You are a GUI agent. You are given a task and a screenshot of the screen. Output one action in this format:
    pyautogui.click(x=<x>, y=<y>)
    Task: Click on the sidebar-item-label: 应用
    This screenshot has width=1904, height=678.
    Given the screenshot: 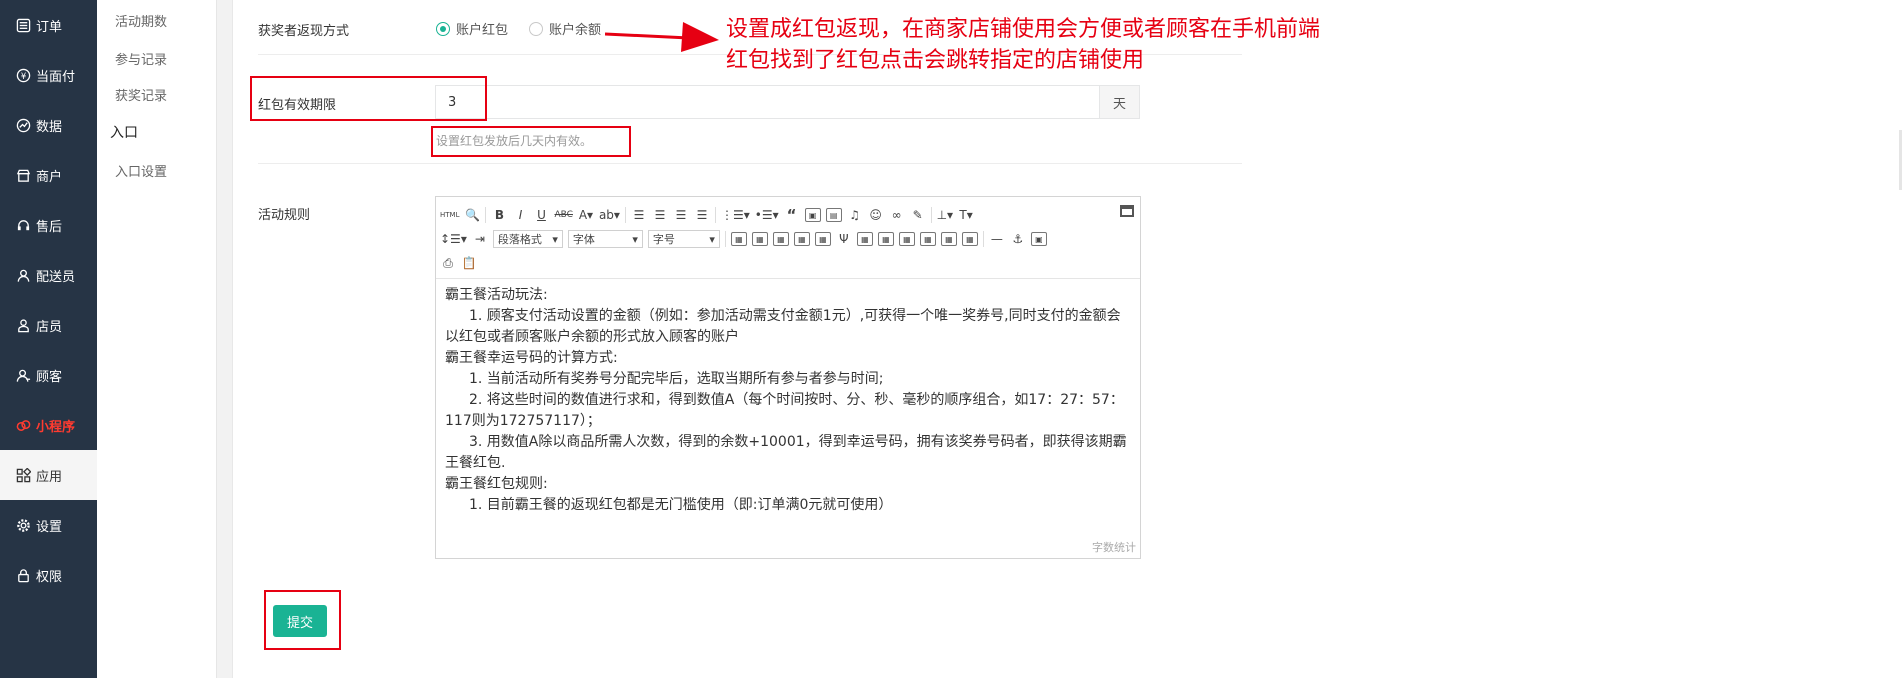 What is the action you would take?
    pyautogui.click(x=49, y=477)
    